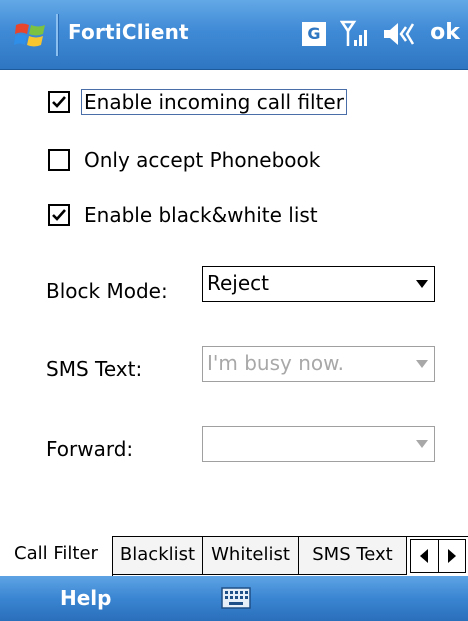  Describe the element at coordinates (90, 449) in the screenshot. I see `forward-label: Forward:` at that location.